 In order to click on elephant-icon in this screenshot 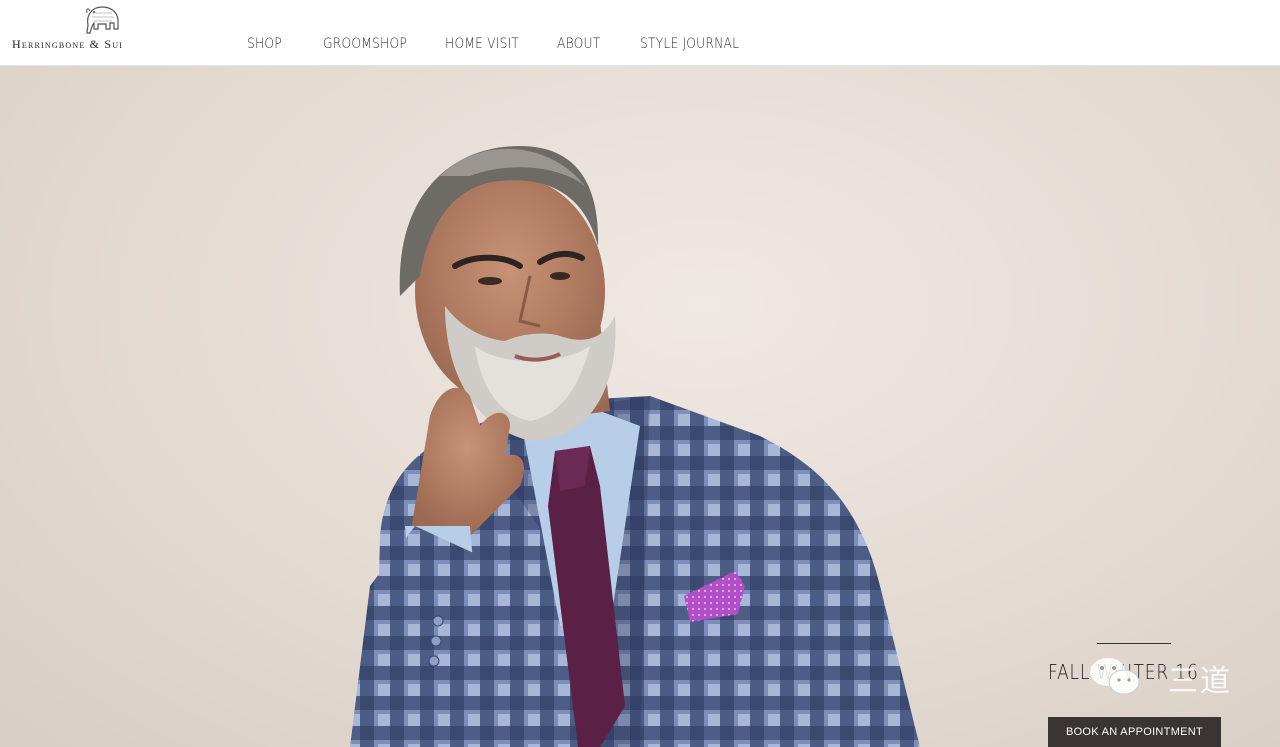, I will do `click(102, 20)`.